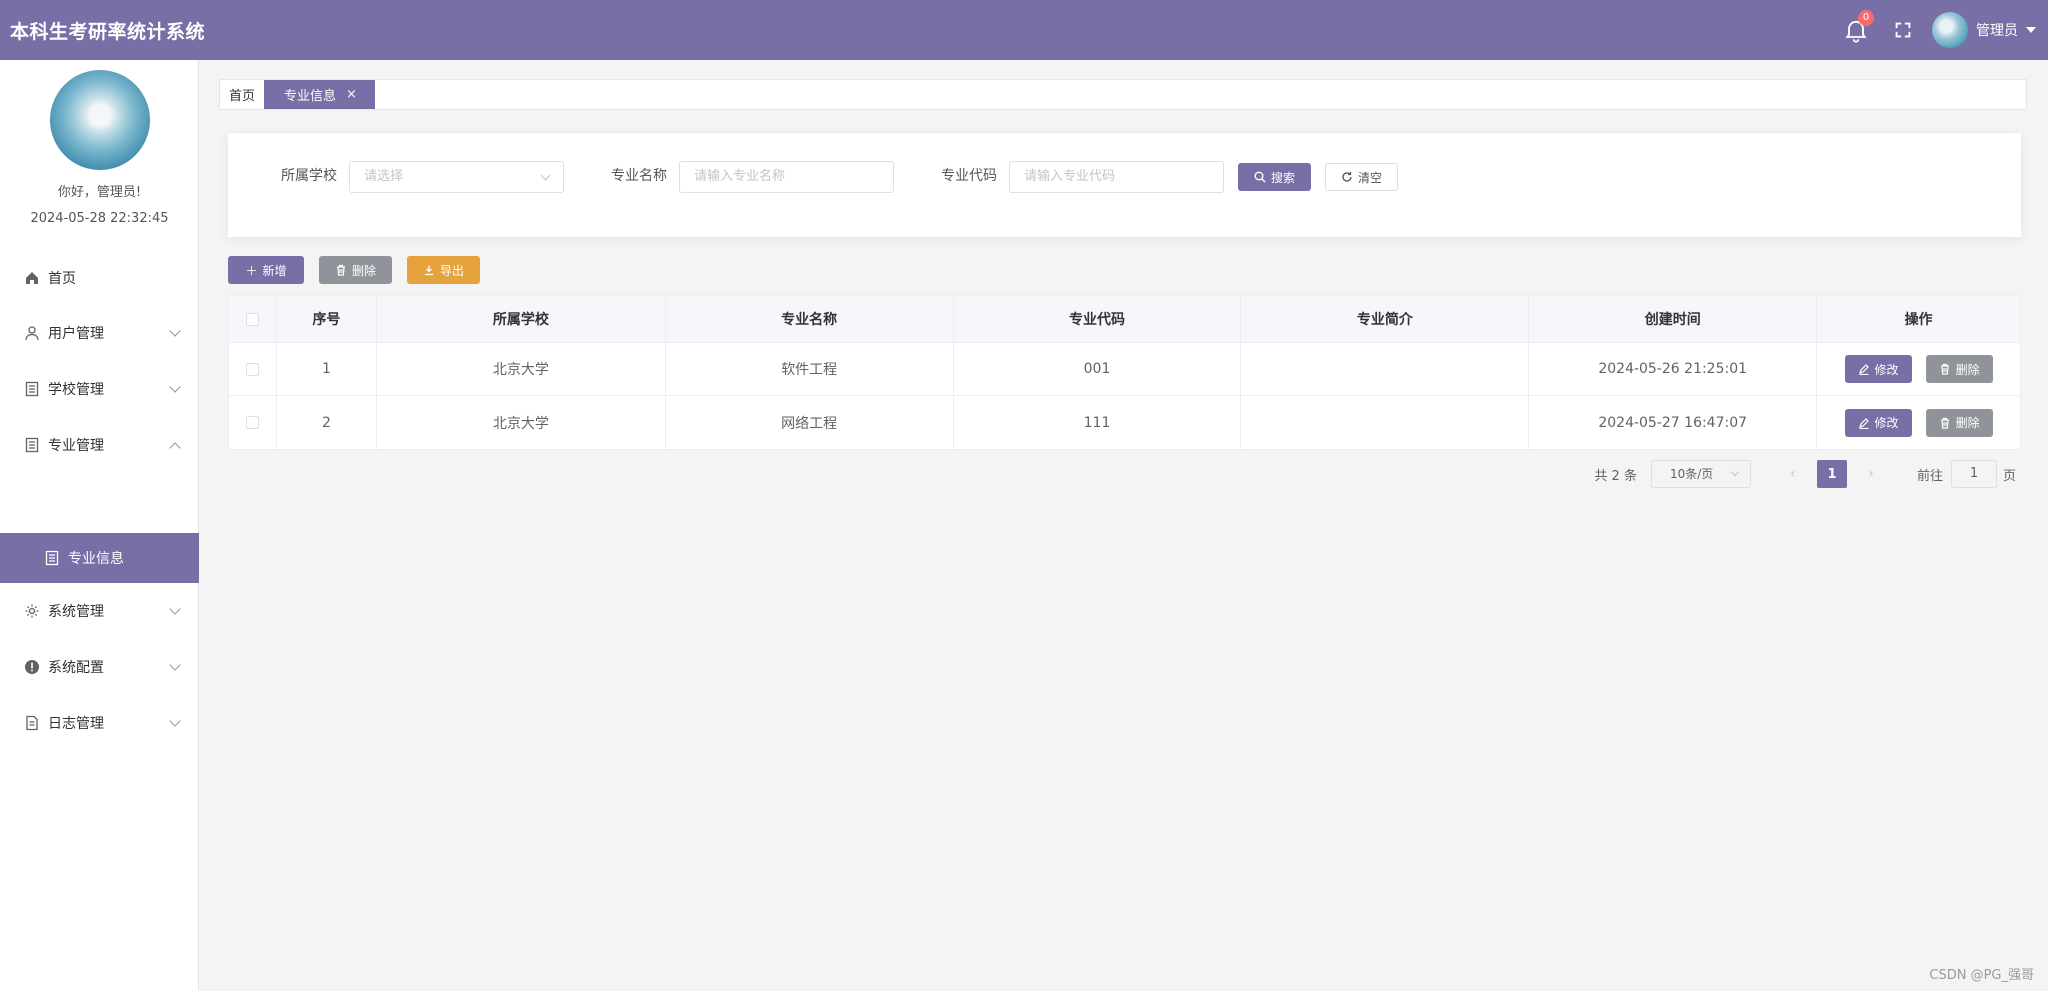  What do you see at coordinates (327, 369) in the screenshot?
I see `cell-index: 1` at bounding box center [327, 369].